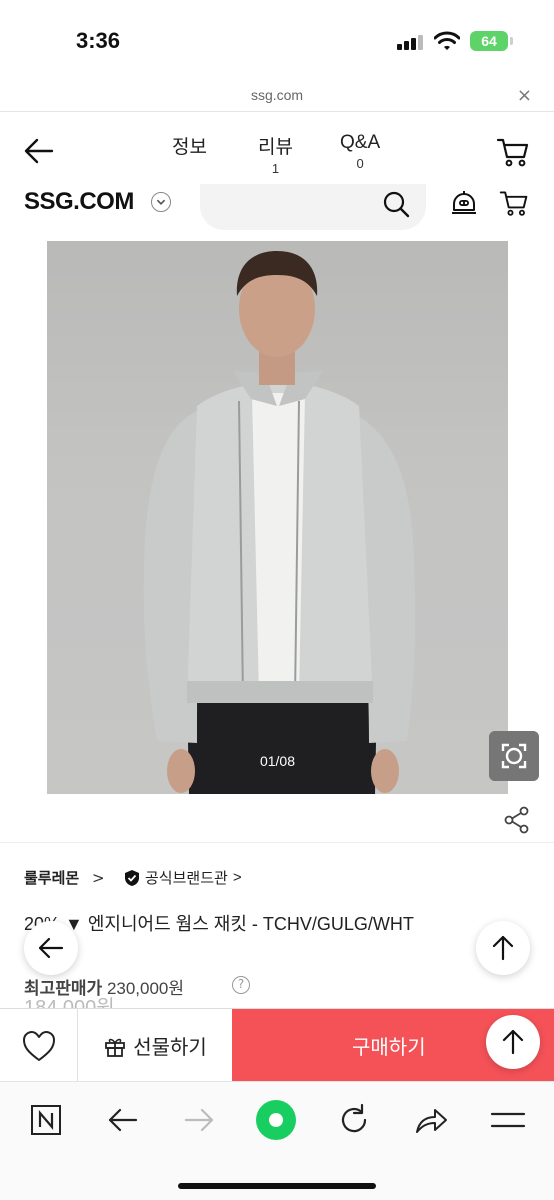  I want to click on browser-toolbar, so click(277, 1140).